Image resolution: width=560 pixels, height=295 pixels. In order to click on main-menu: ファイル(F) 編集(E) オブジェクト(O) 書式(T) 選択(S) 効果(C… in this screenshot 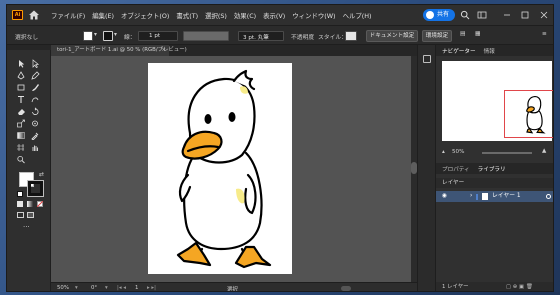, I will do `click(211, 15)`.